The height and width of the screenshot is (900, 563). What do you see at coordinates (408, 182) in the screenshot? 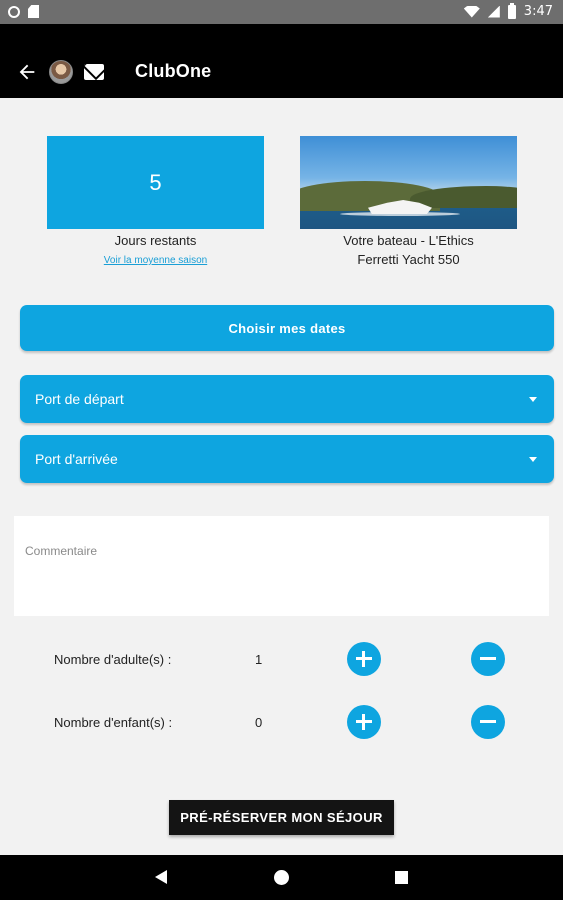
I see `boat-image` at bounding box center [408, 182].